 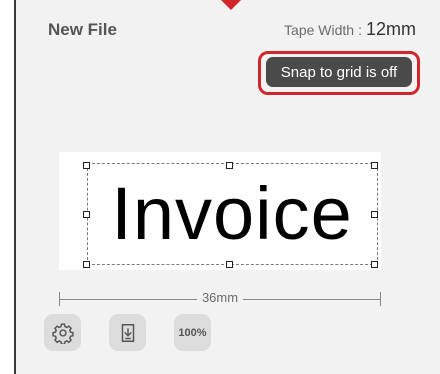 What do you see at coordinates (390, 29) in the screenshot?
I see `tape-width-value: 12mm` at bounding box center [390, 29].